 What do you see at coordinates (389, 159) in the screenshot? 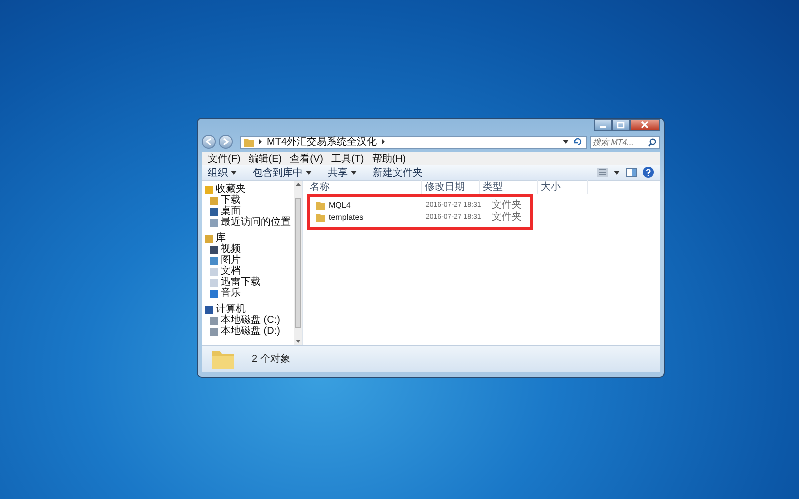
I see `menu-item: 帮助(H)` at bounding box center [389, 159].